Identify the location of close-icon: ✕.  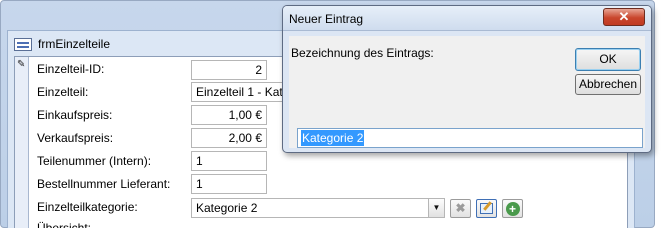
(624, 16).